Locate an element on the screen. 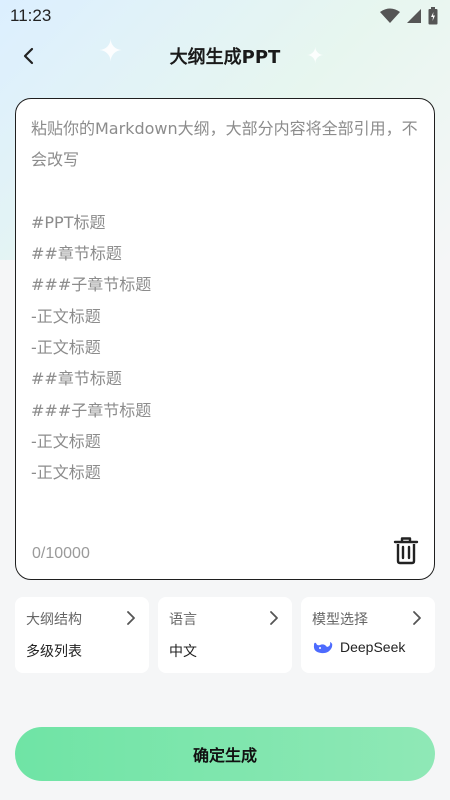  char-count: 0/10000 is located at coordinates (61, 553).